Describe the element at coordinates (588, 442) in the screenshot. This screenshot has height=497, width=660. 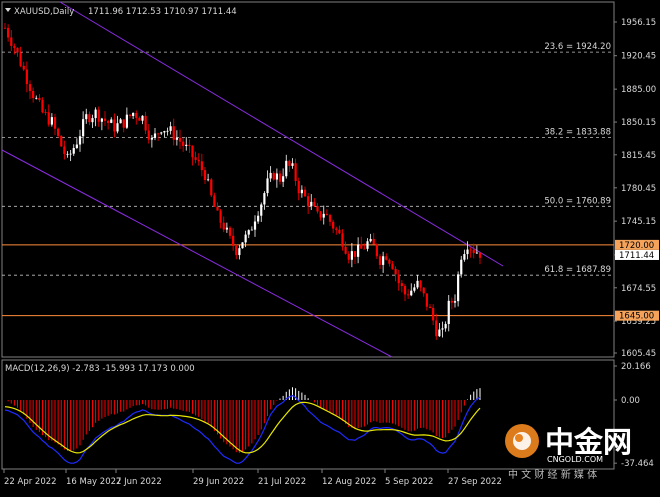
I see `logo-title: 中金网` at that location.